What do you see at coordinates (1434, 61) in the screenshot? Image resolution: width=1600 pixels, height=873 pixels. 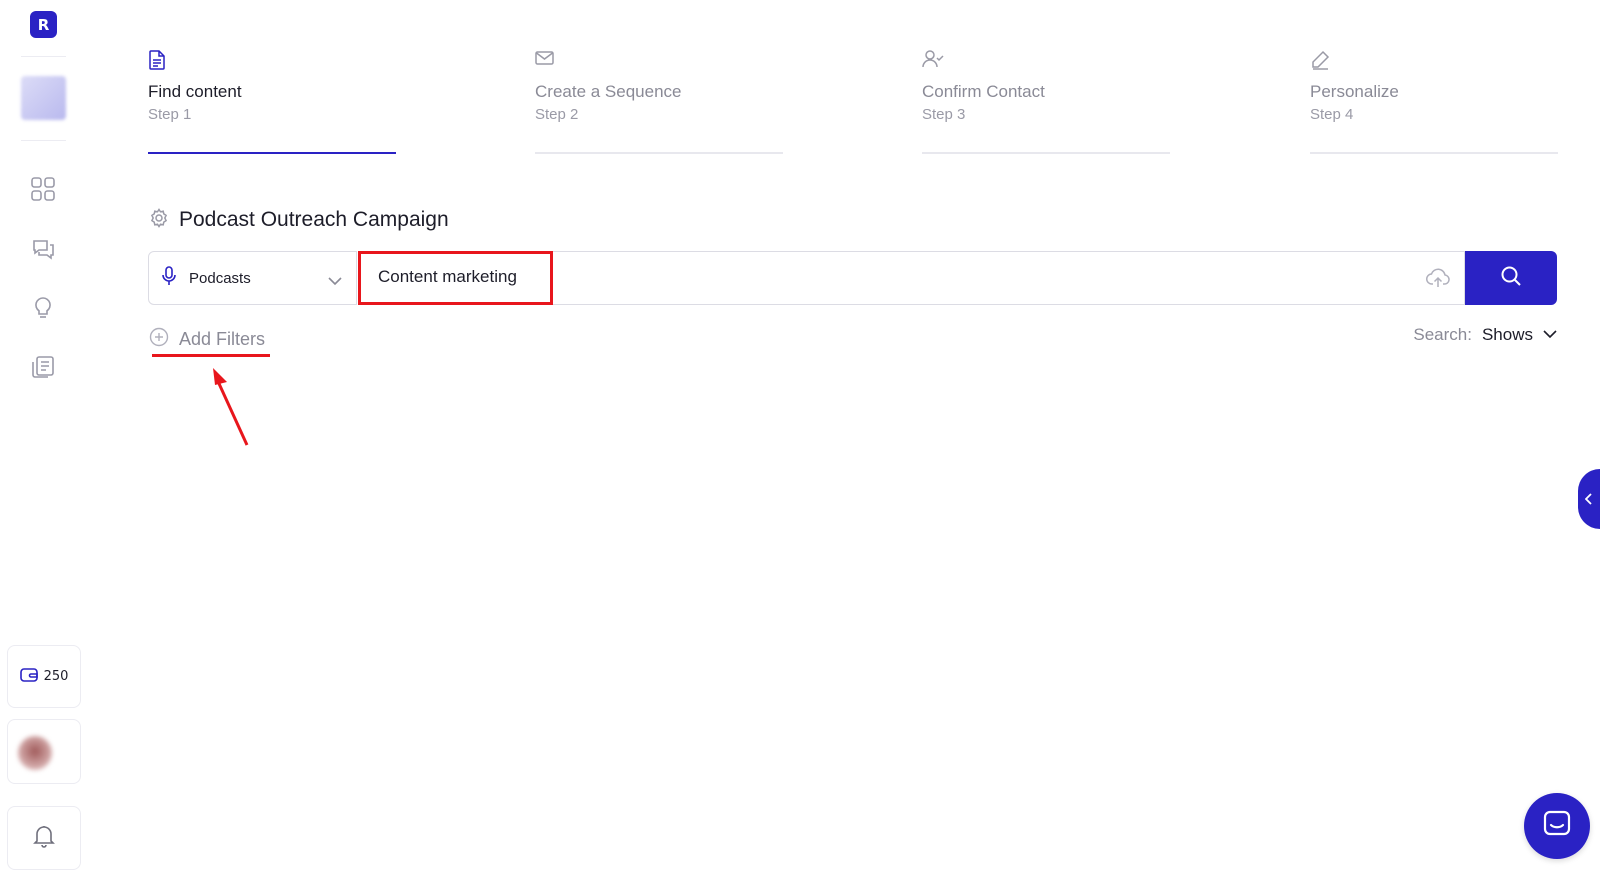 I see `pen-icon` at bounding box center [1434, 61].